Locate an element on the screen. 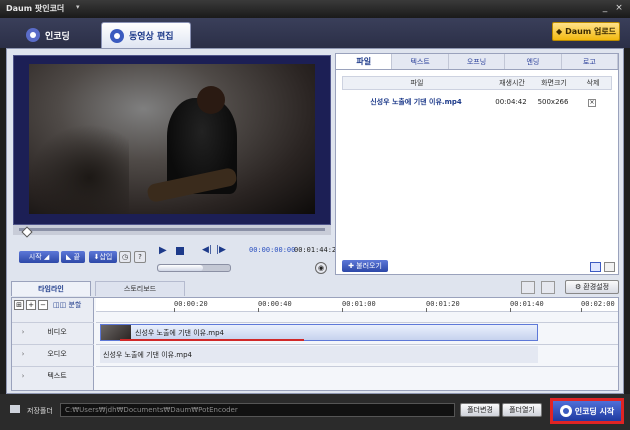 Image resolution: width=630 pixels, height=430 pixels. track-name: 텍스트 is located at coordinates (57, 376).